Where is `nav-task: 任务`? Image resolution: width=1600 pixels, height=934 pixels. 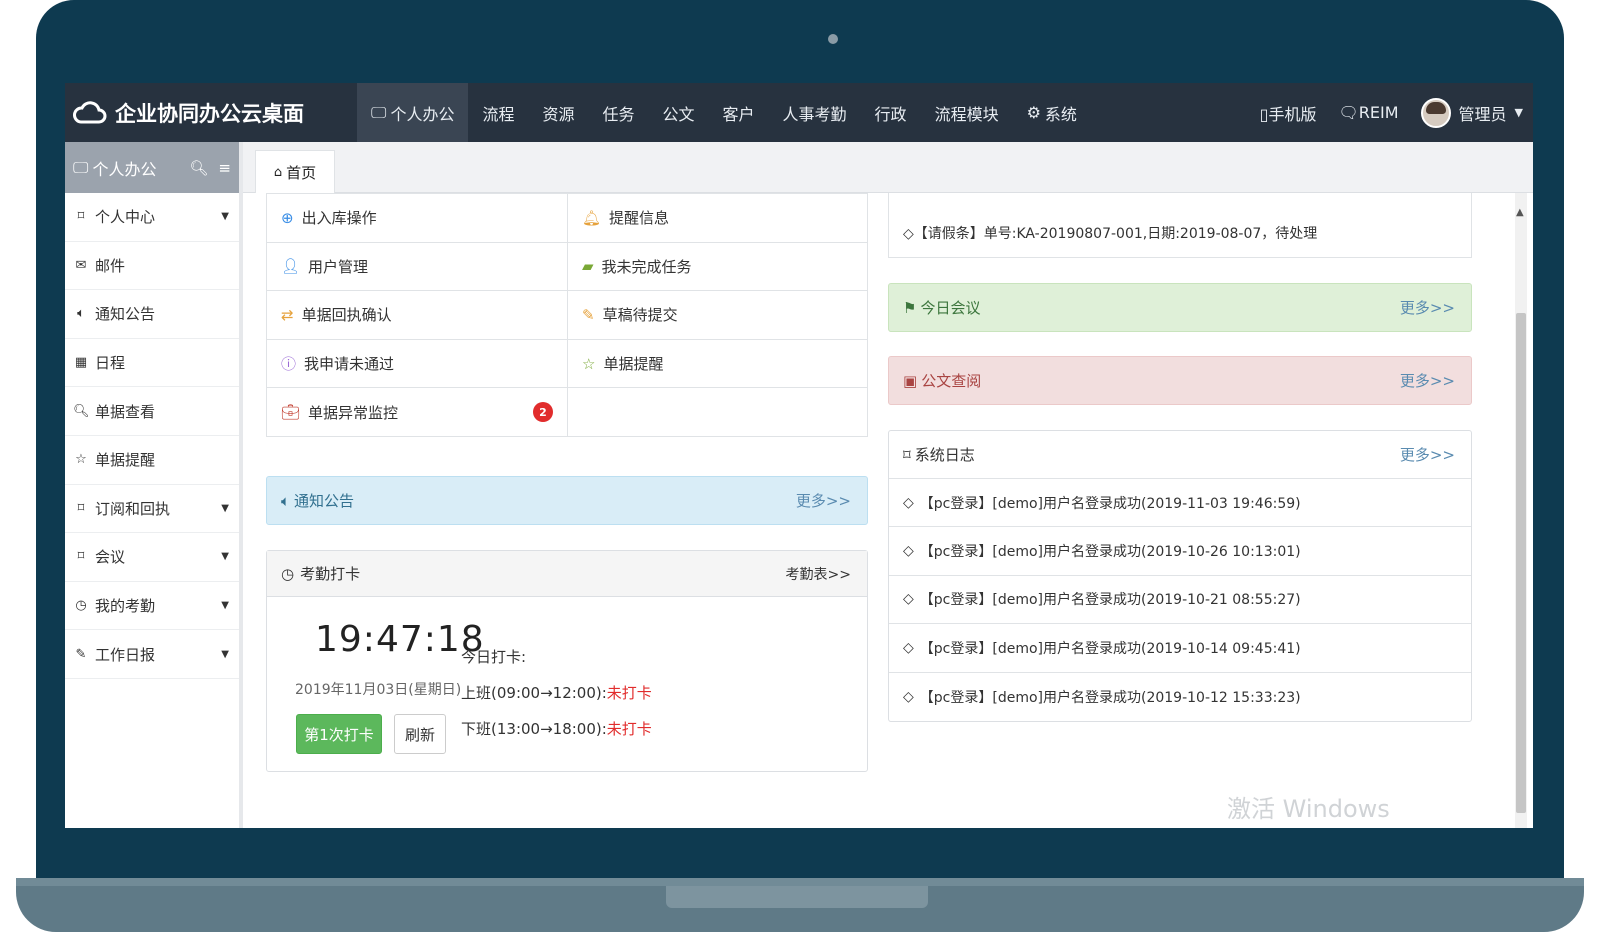
nav-task: 任务 is located at coordinates (618, 112).